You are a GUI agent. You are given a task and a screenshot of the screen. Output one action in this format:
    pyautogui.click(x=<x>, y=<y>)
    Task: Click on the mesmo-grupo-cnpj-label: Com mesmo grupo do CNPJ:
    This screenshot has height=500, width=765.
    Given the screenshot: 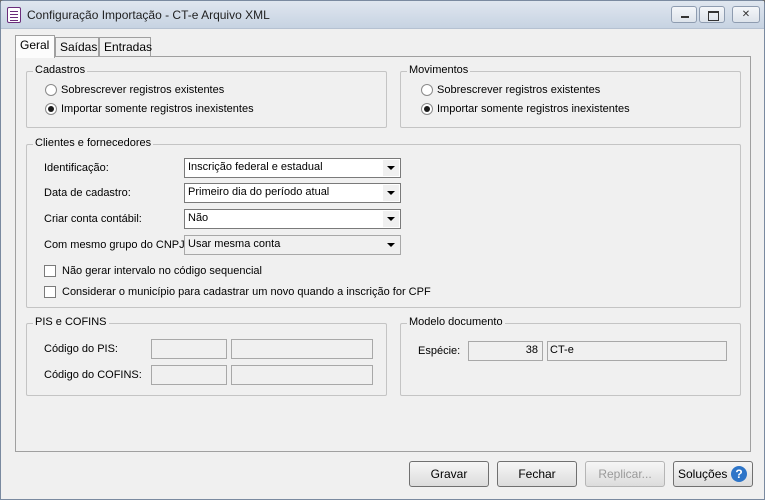 What is the action you would take?
    pyautogui.click(x=116, y=245)
    